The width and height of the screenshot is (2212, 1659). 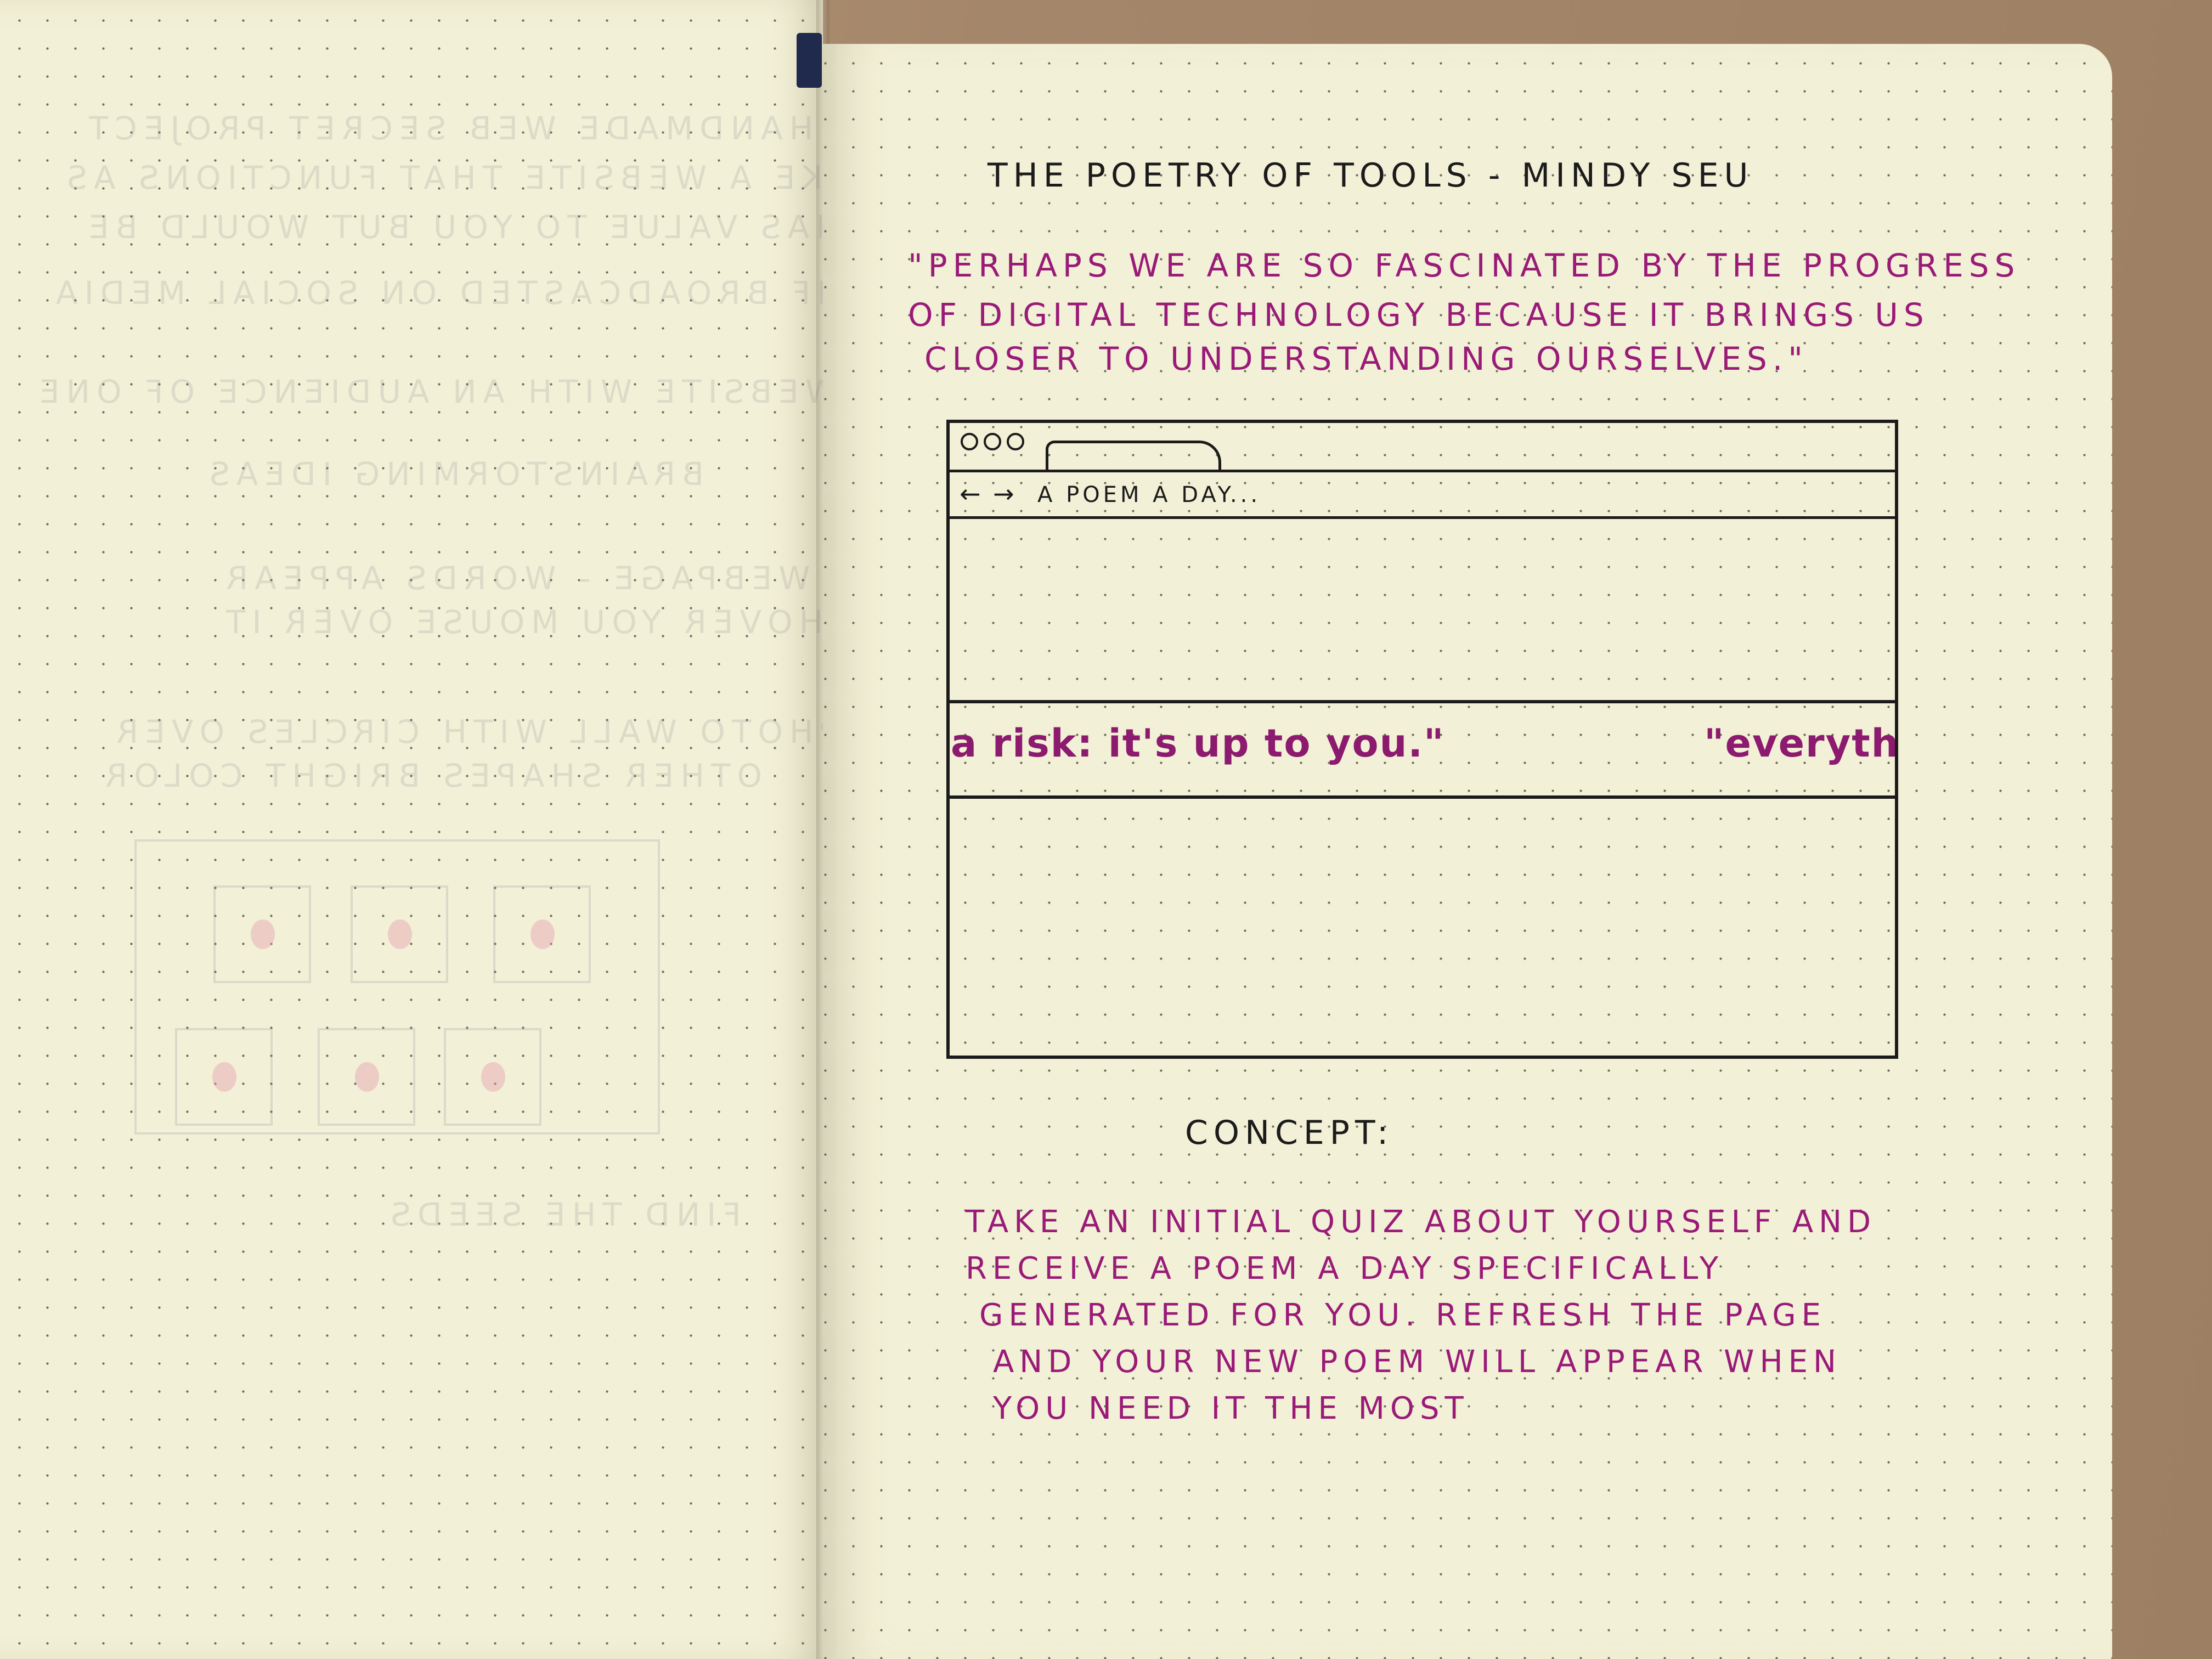 I want to click on bleed-through-text: HAS VALUE TO YOU BUT WOULD BE, so click(x=461, y=227).